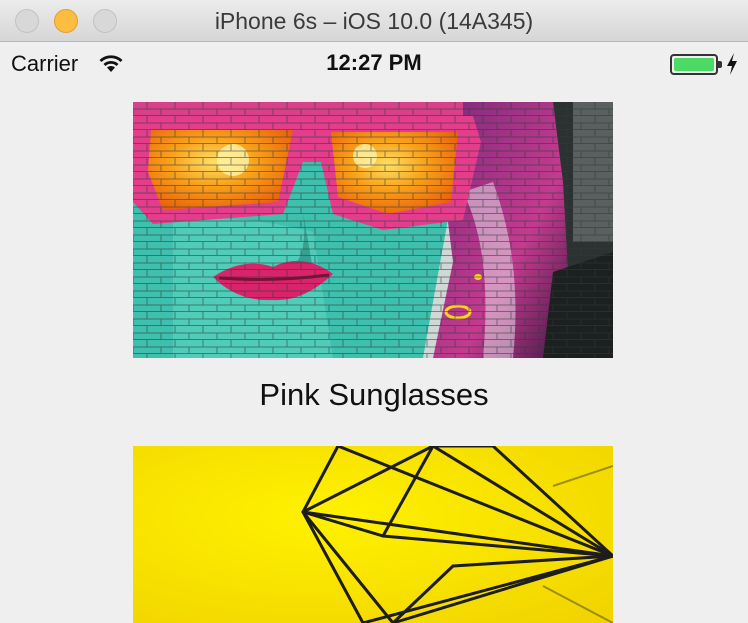  I want to click on ios-status-bar: Carrier 12:27 PM, so click(374, 62).